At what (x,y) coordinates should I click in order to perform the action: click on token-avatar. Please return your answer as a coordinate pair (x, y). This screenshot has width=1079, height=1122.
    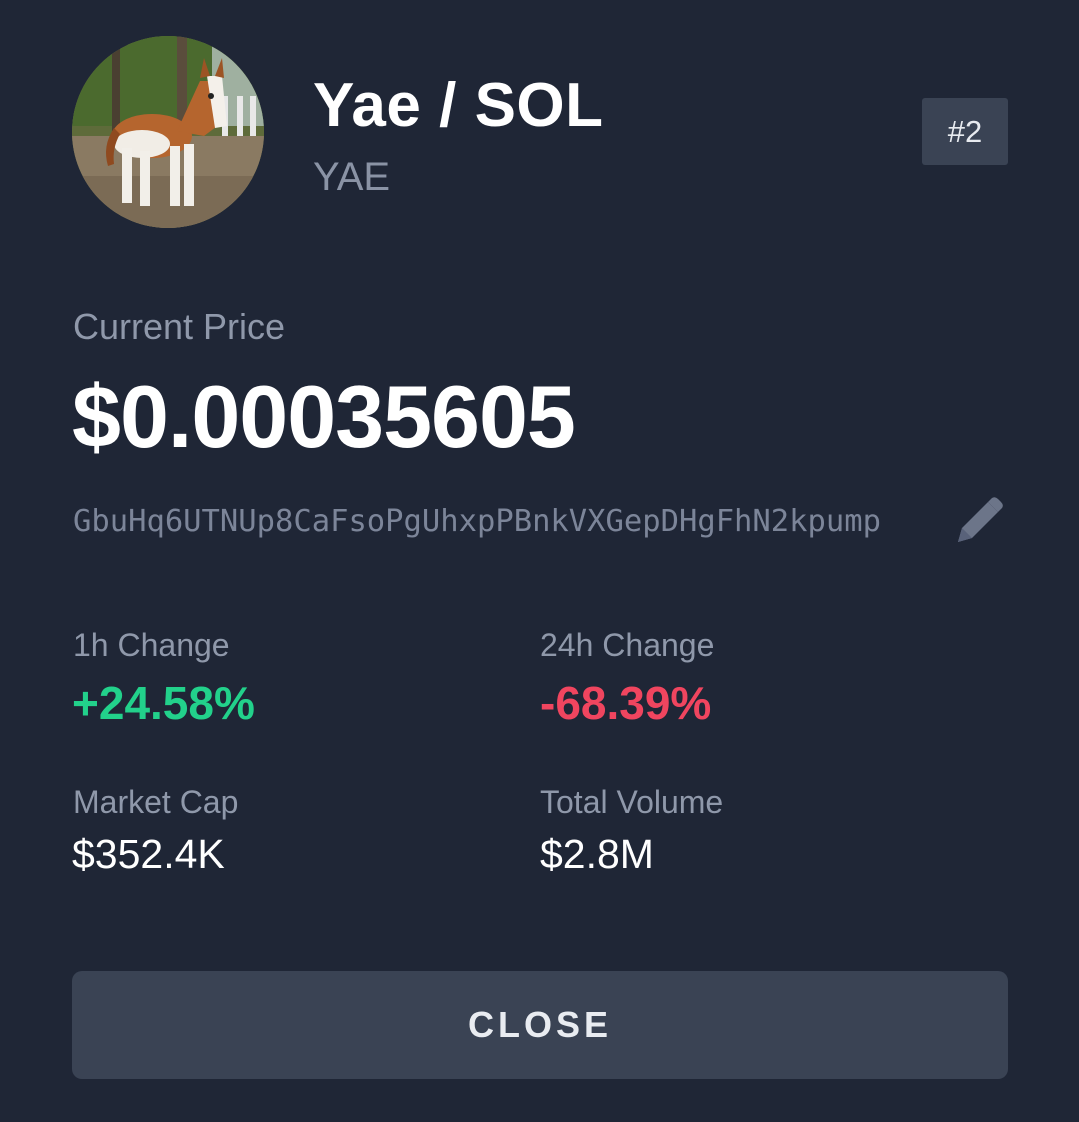
    Looking at the image, I should click on (168, 132).